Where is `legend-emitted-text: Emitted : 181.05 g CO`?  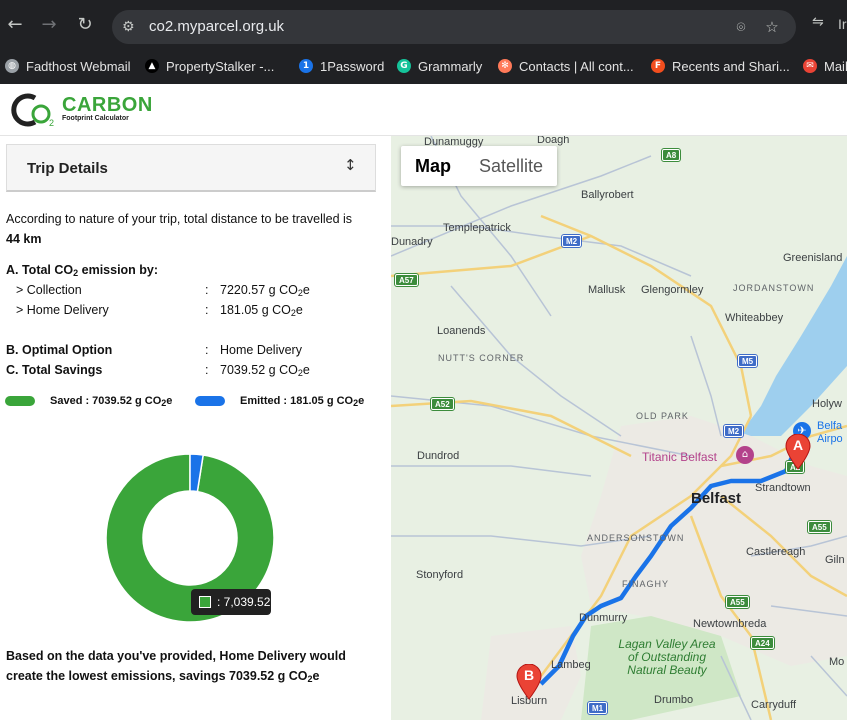
legend-emitted-text: Emitted : 181.05 g CO is located at coordinates (297, 401).